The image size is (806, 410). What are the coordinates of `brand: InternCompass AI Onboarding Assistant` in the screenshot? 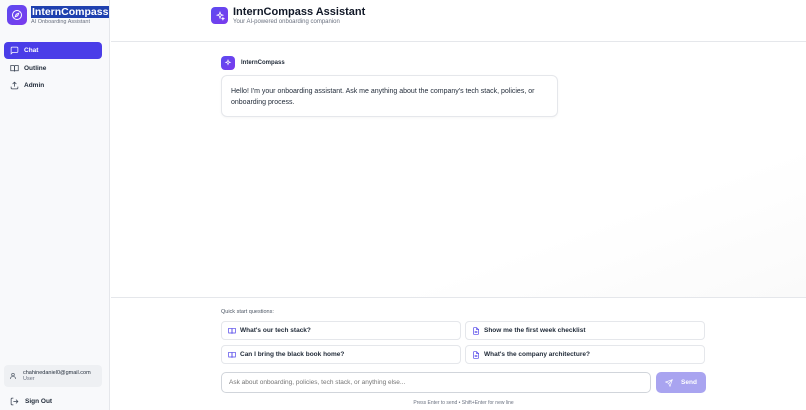 It's located at (58, 15).